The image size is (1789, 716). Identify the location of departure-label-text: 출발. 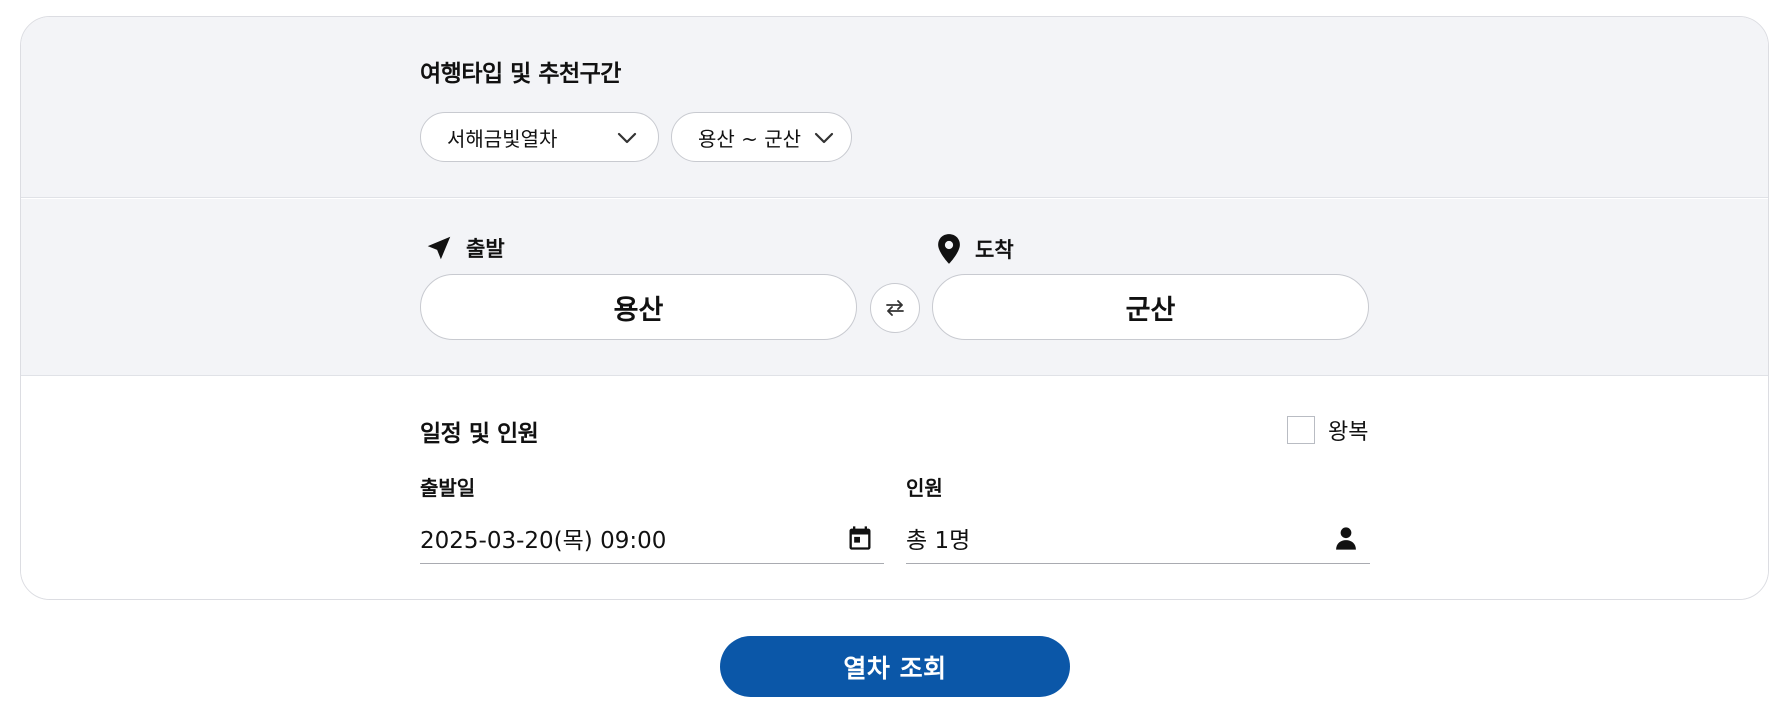
(485, 249).